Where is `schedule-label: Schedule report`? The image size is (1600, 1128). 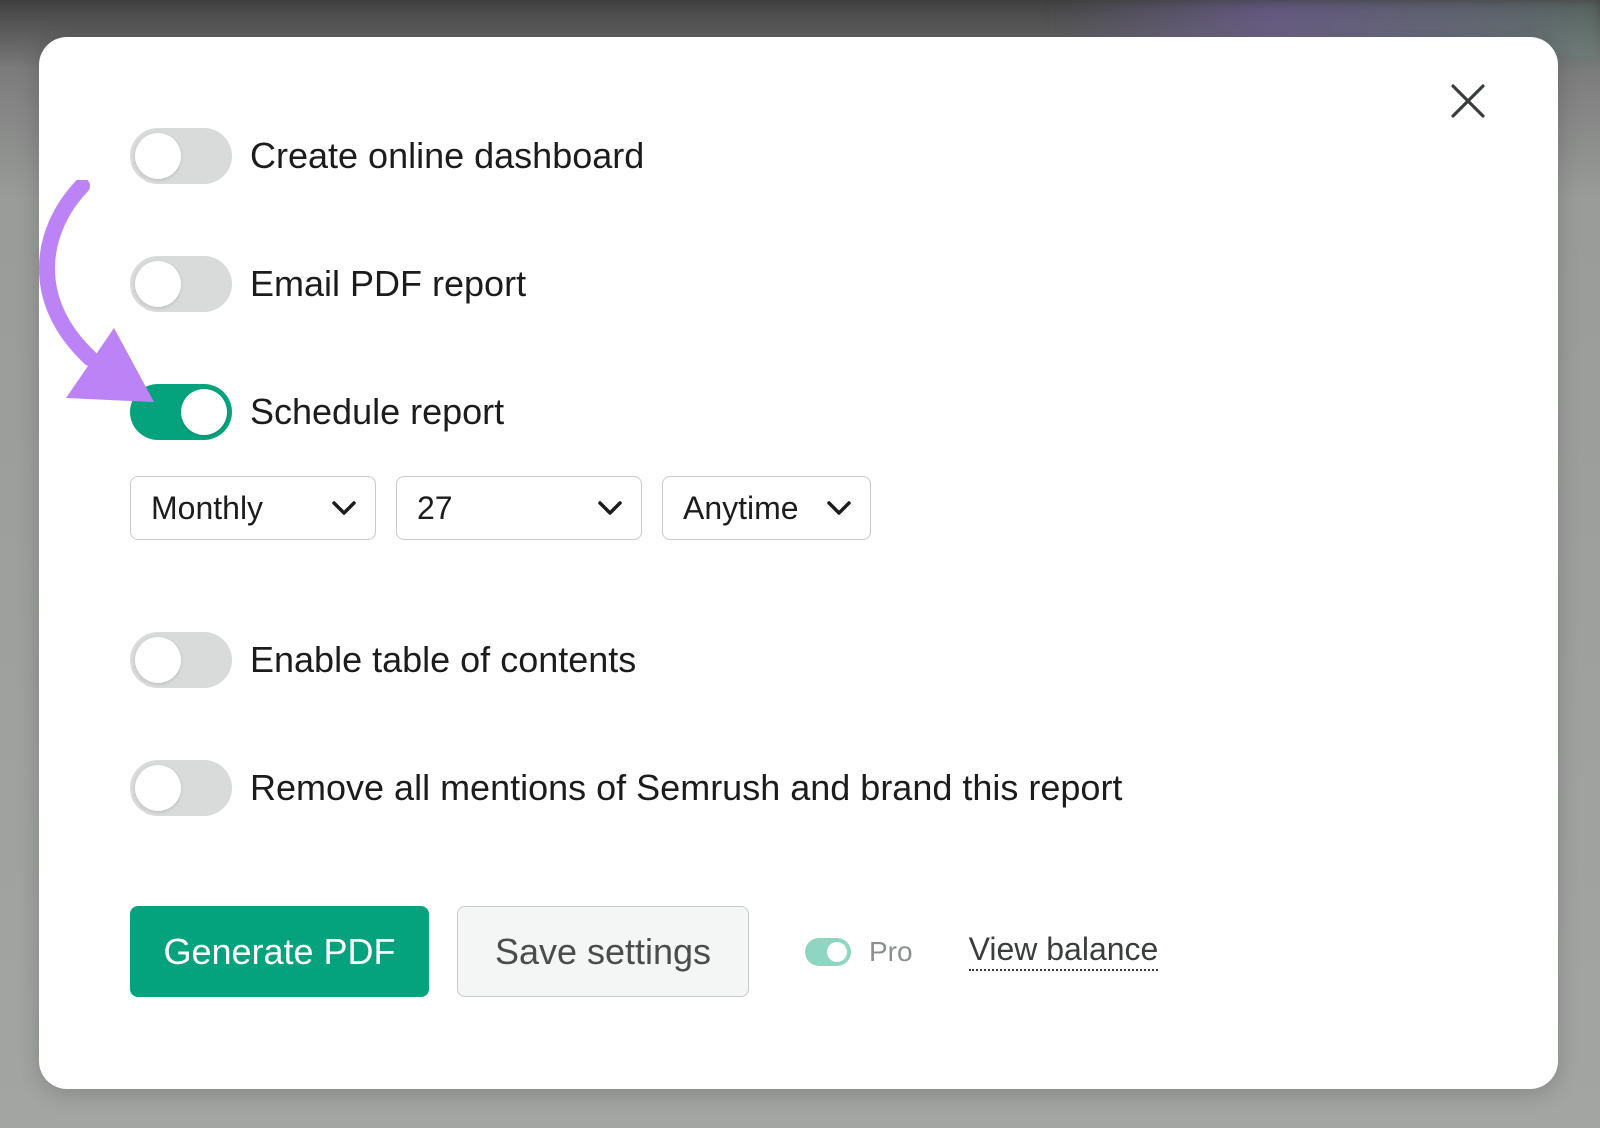 schedule-label: Schedule report is located at coordinates (377, 411).